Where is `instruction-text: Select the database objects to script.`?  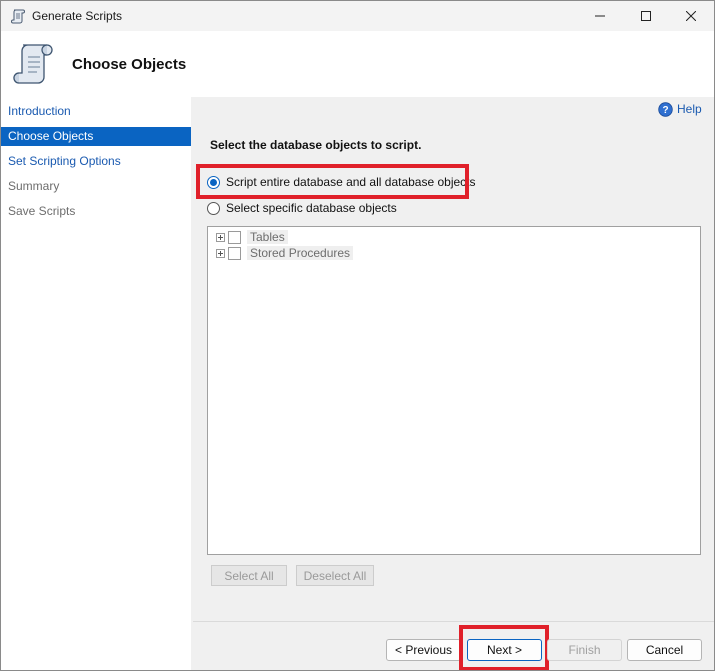
instruction-text: Select the database objects to script. is located at coordinates (316, 145).